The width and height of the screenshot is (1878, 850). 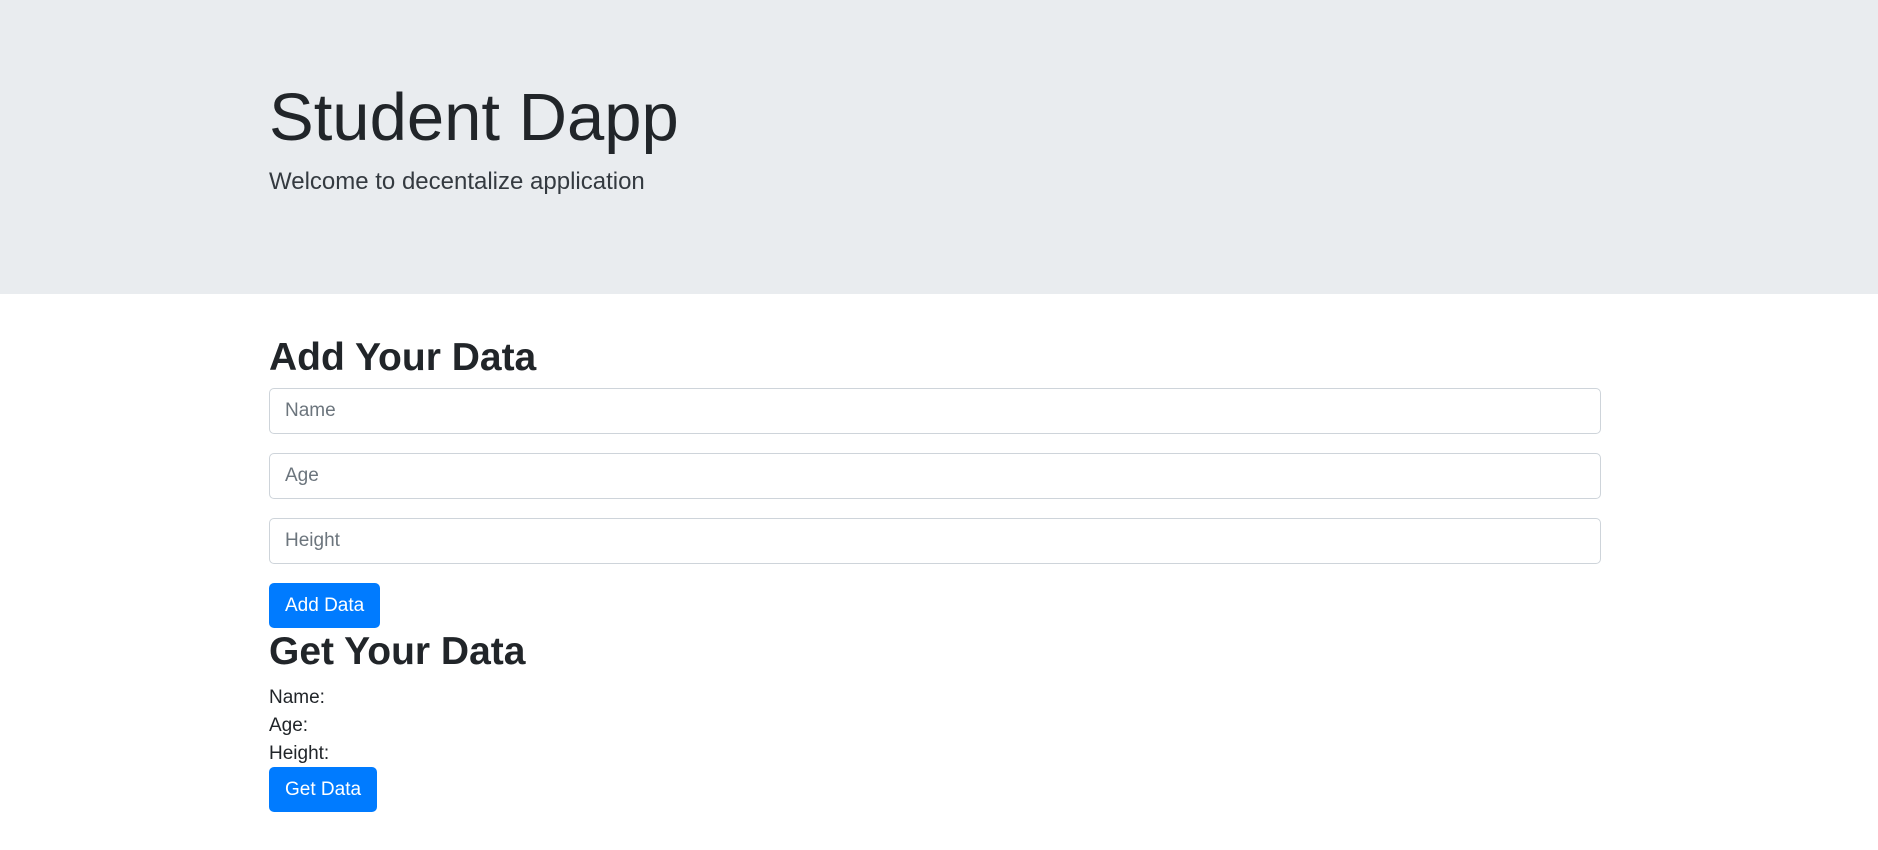 I want to click on get-data-heading: Get Your Data, so click(x=397, y=651).